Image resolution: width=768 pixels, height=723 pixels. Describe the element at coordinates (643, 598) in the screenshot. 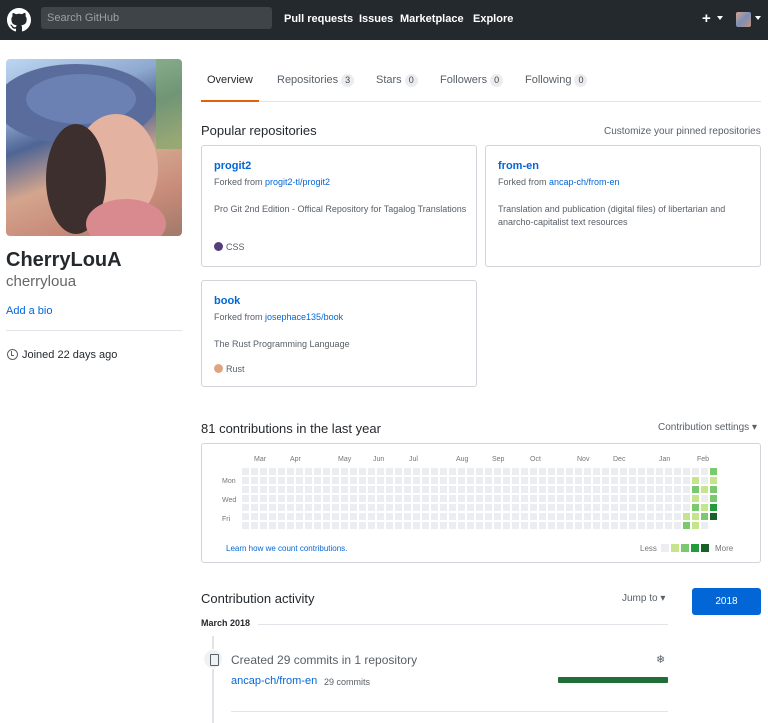

I see `jump-to-dropdown: Jump to ▾` at that location.